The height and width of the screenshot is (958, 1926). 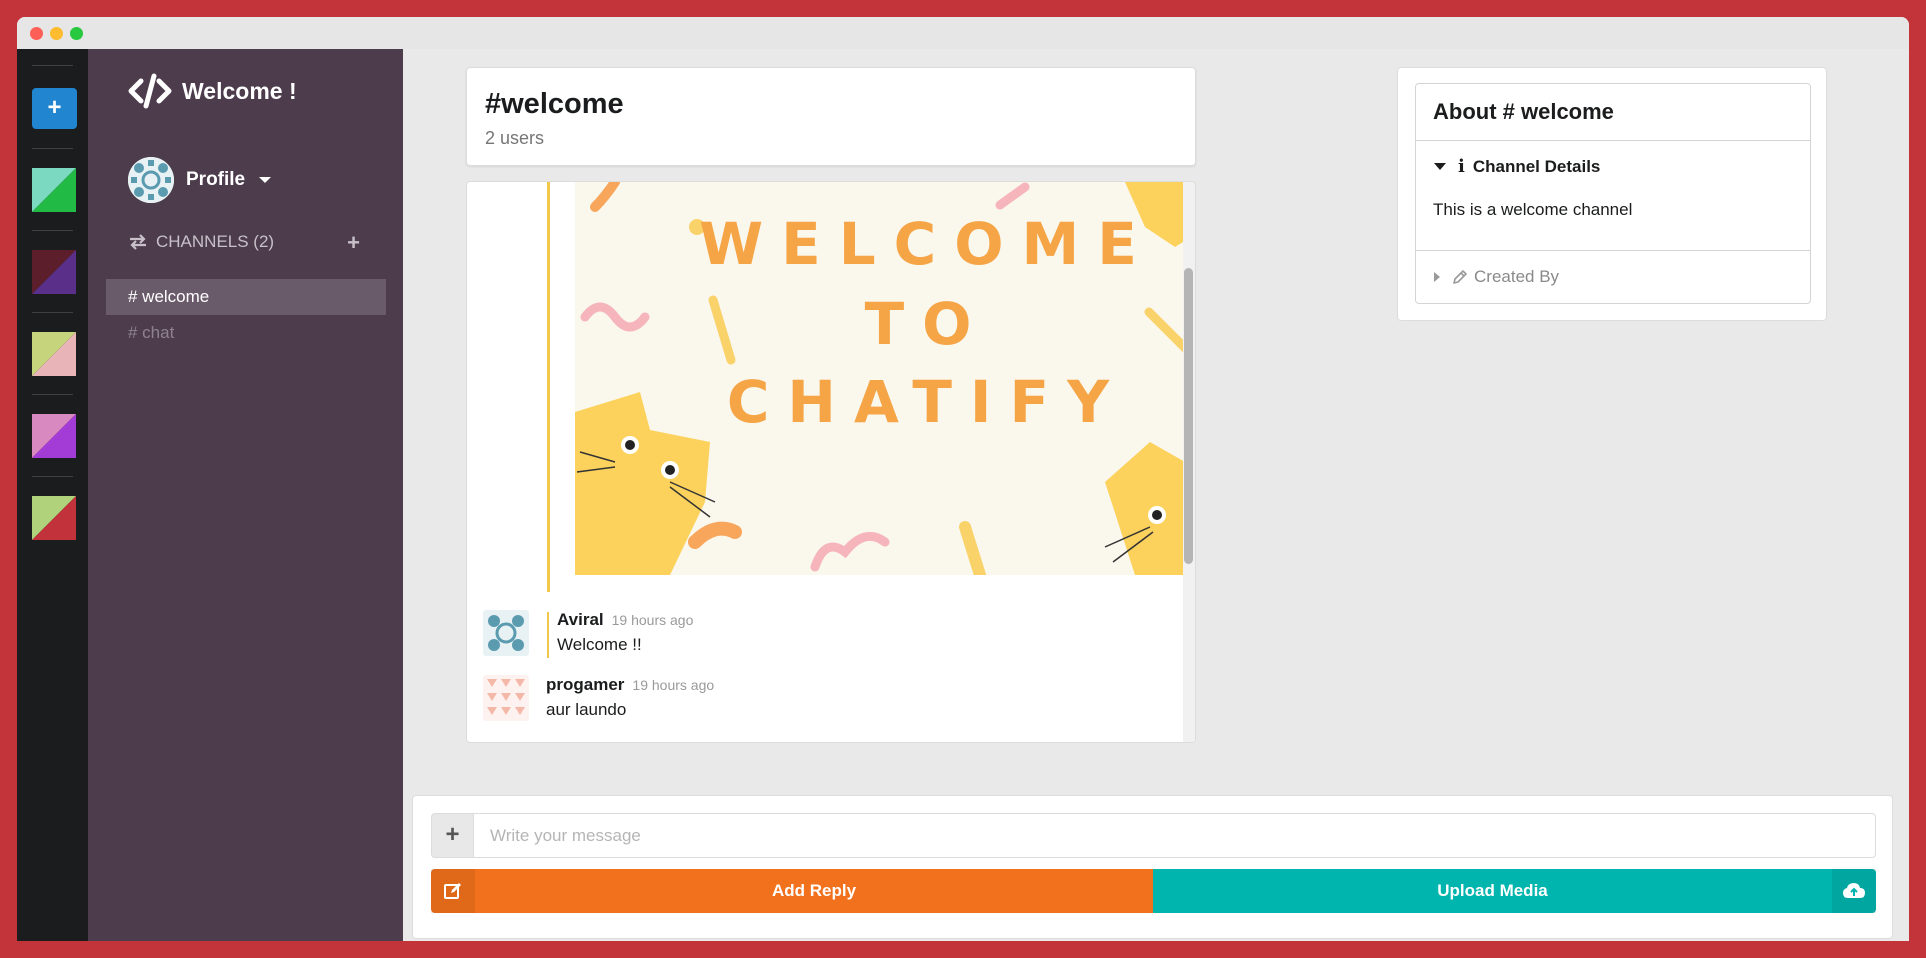 What do you see at coordinates (453, 891) in the screenshot?
I see `edit-icon` at bounding box center [453, 891].